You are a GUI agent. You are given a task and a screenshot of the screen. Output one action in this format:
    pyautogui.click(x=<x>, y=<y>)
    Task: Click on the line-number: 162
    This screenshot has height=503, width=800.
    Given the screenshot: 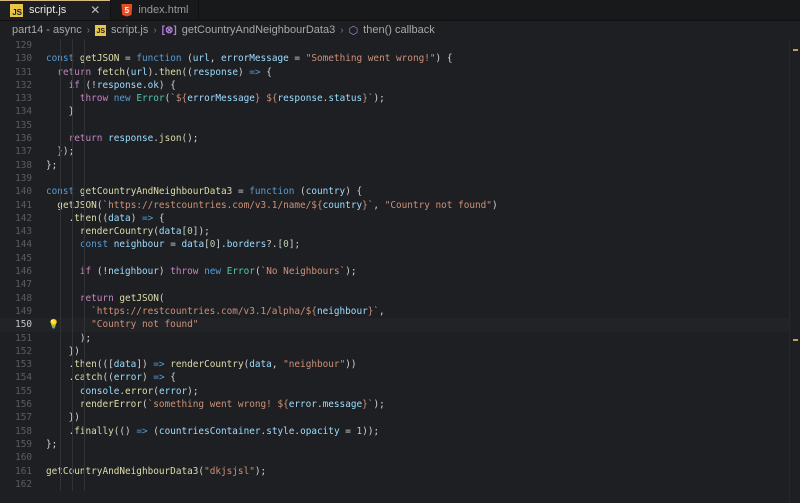 What is the action you would take?
    pyautogui.click(x=23, y=484)
    